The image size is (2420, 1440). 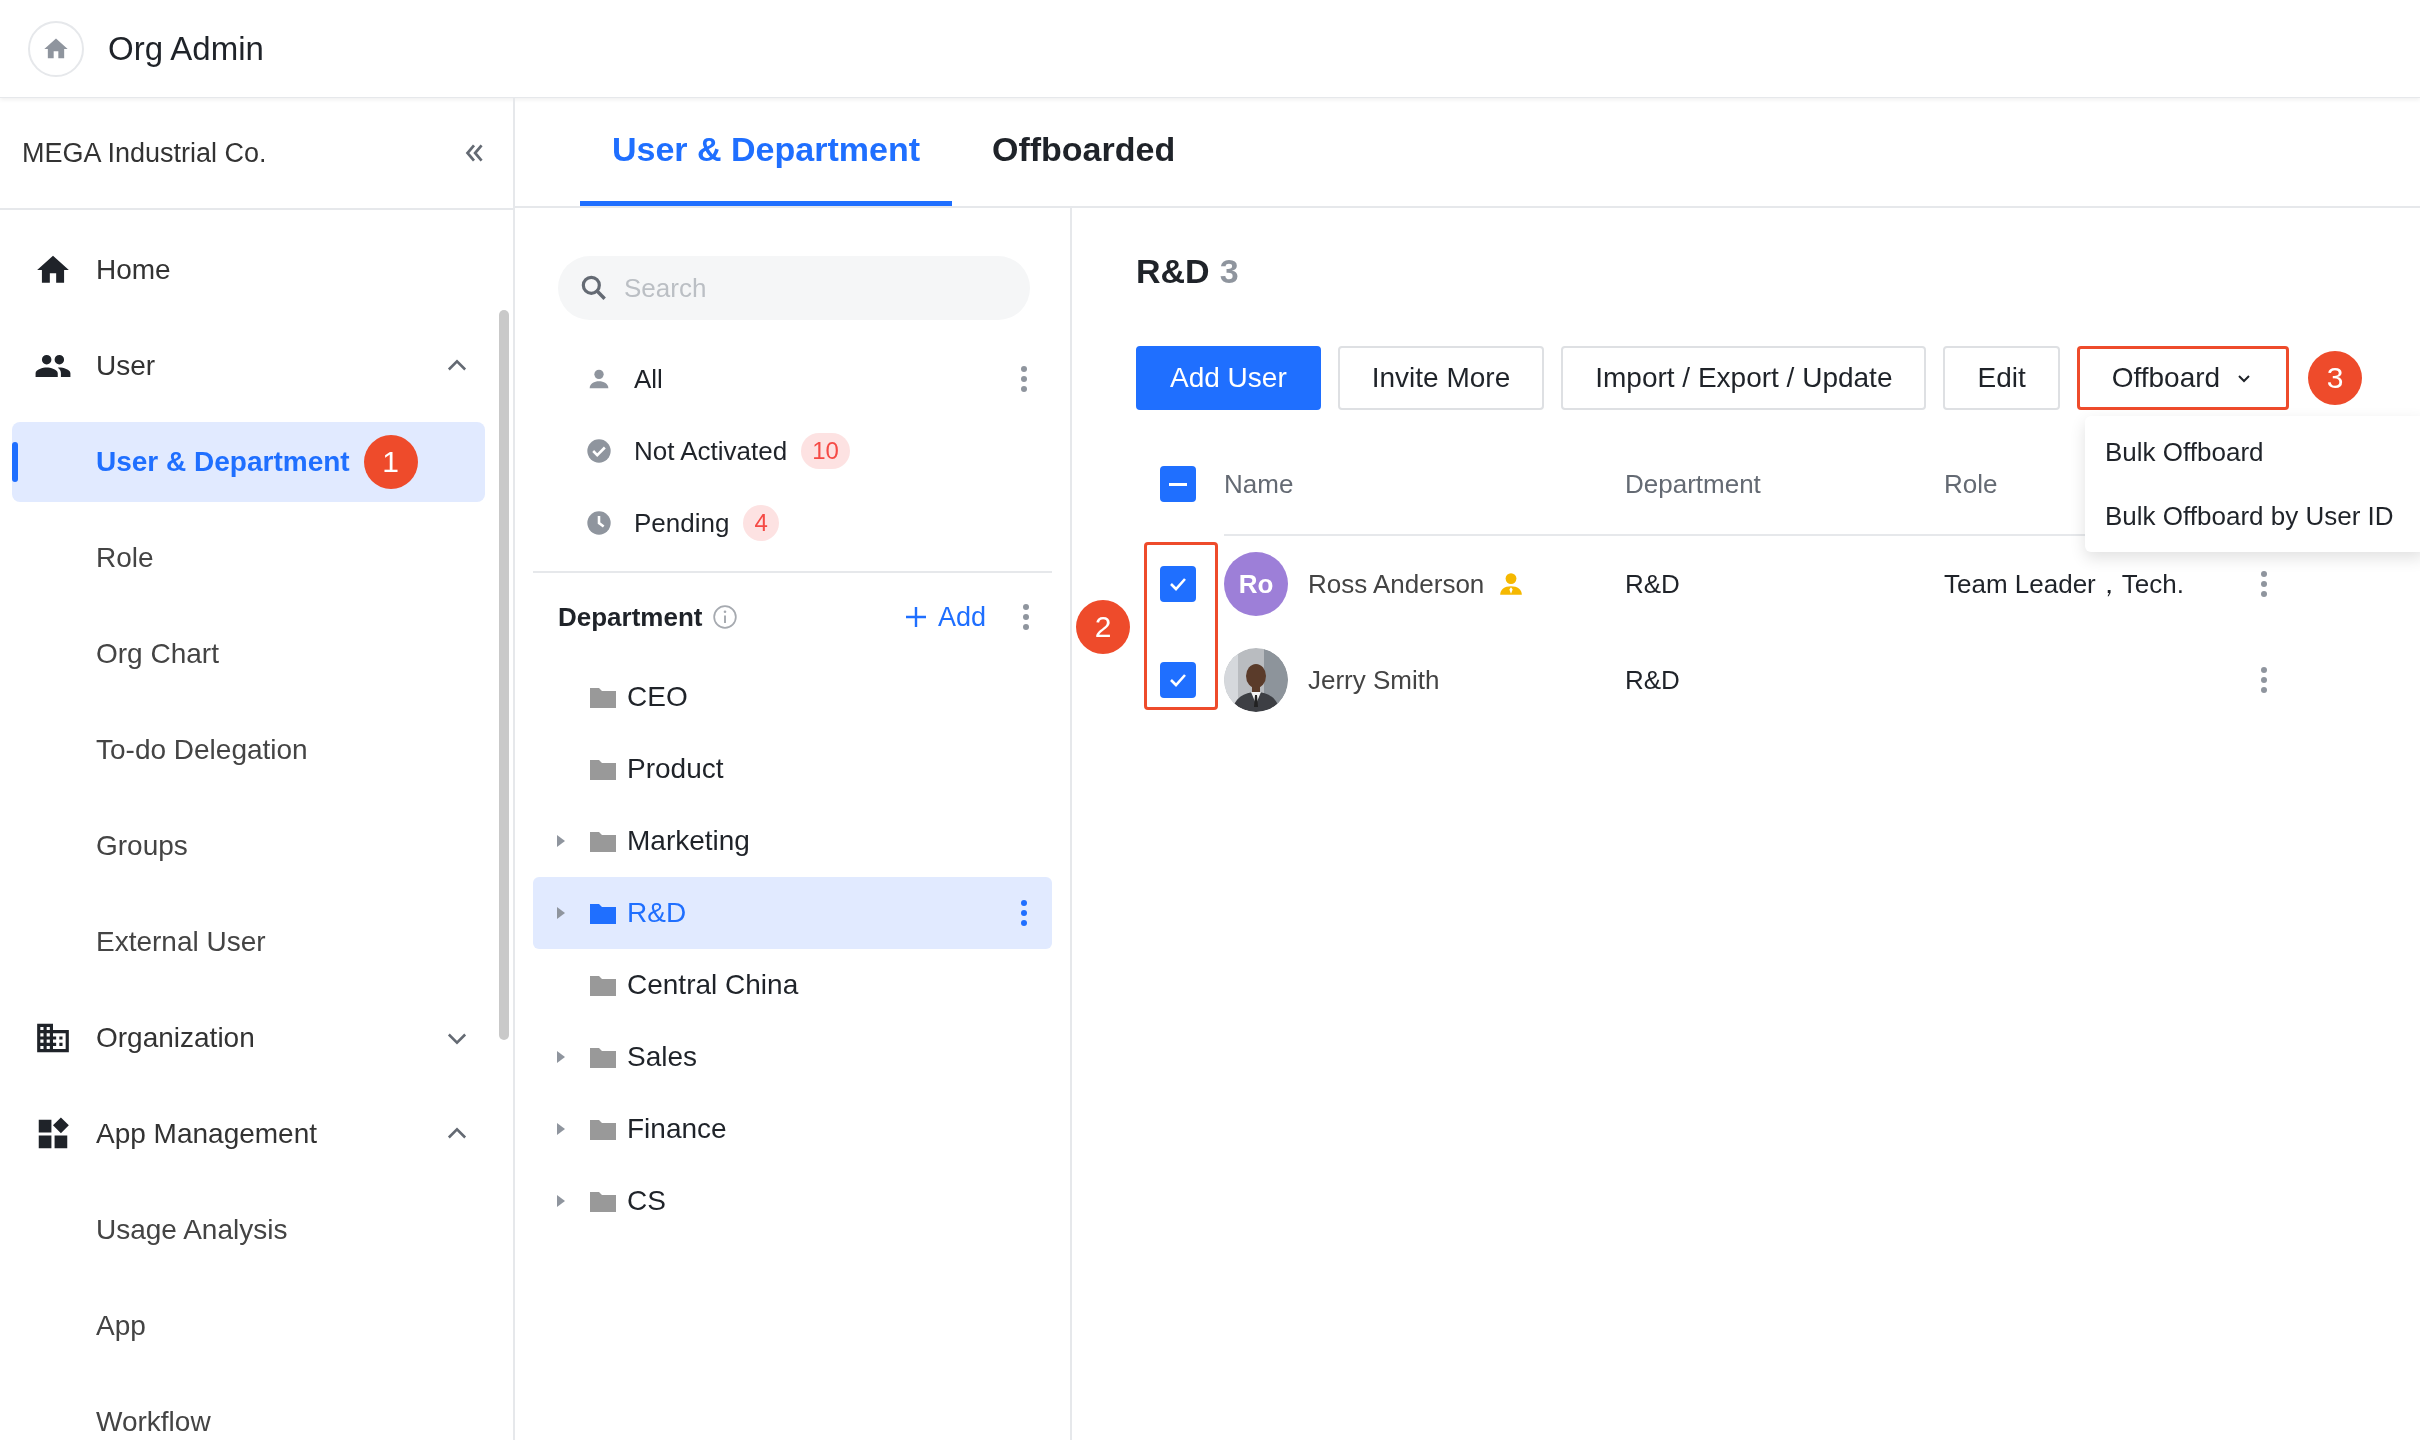 I want to click on menu-item: Bulk Offboard, so click(x=2252, y=452).